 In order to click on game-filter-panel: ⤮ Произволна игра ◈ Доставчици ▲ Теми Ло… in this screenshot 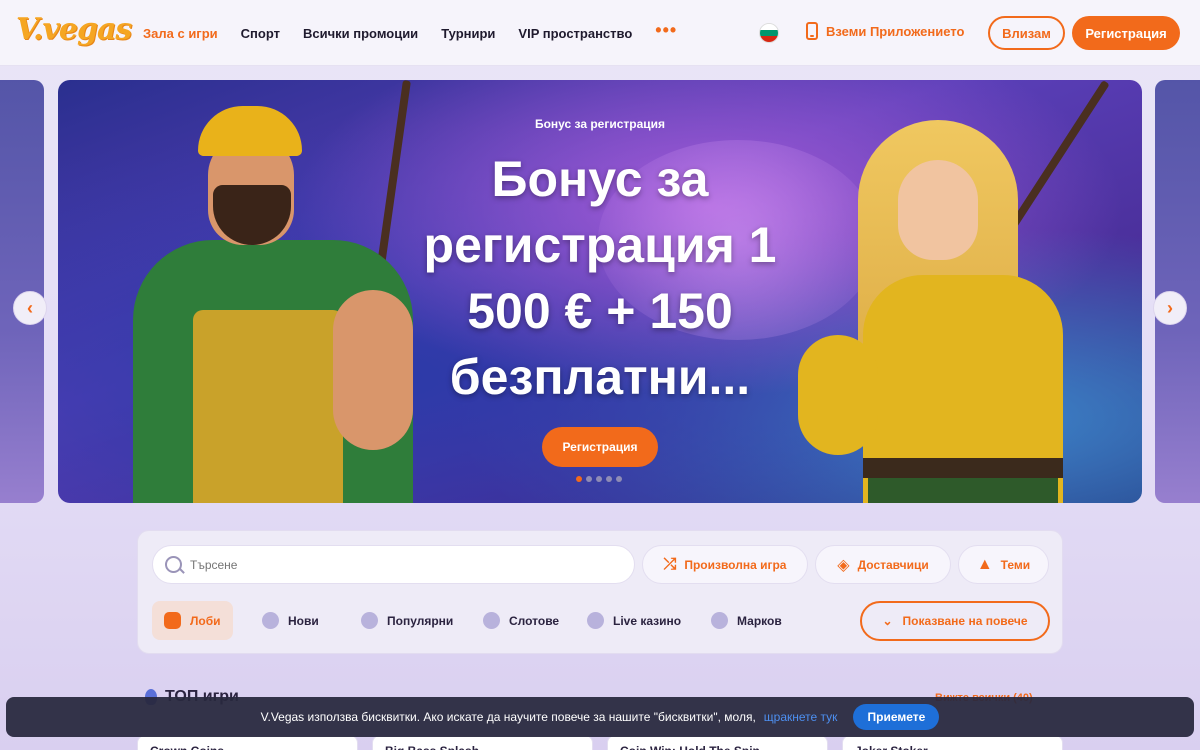, I will do `click(600, 592)`.